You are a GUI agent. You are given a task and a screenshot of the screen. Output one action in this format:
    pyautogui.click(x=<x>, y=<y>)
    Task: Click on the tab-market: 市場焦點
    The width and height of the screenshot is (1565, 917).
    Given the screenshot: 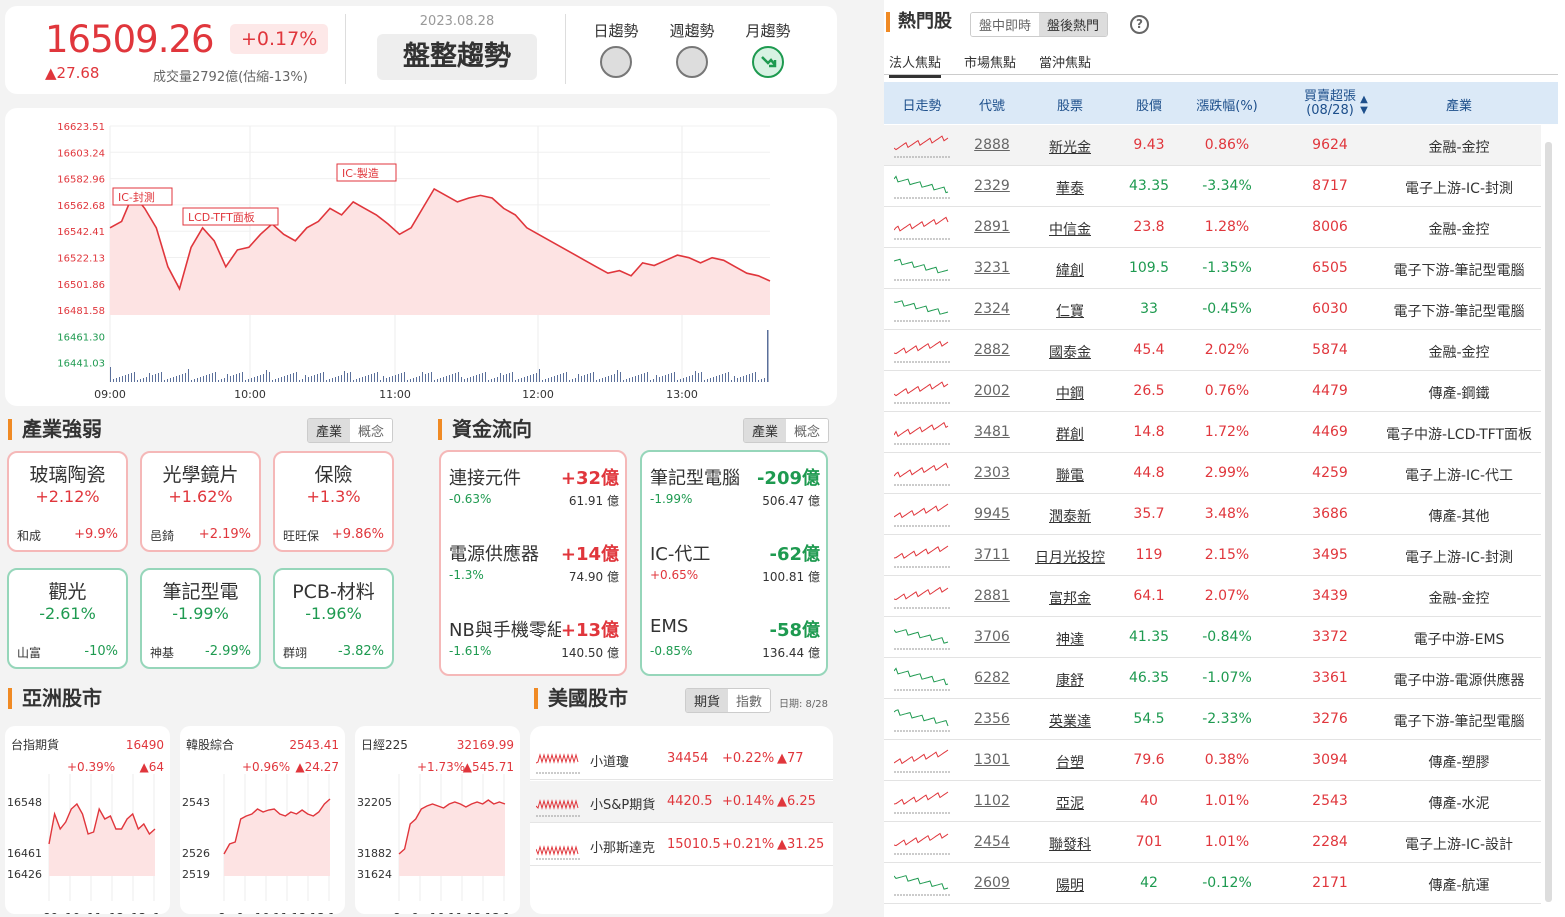 What is the action you would take?
    pyautogui.click(x=990, y=61)
    